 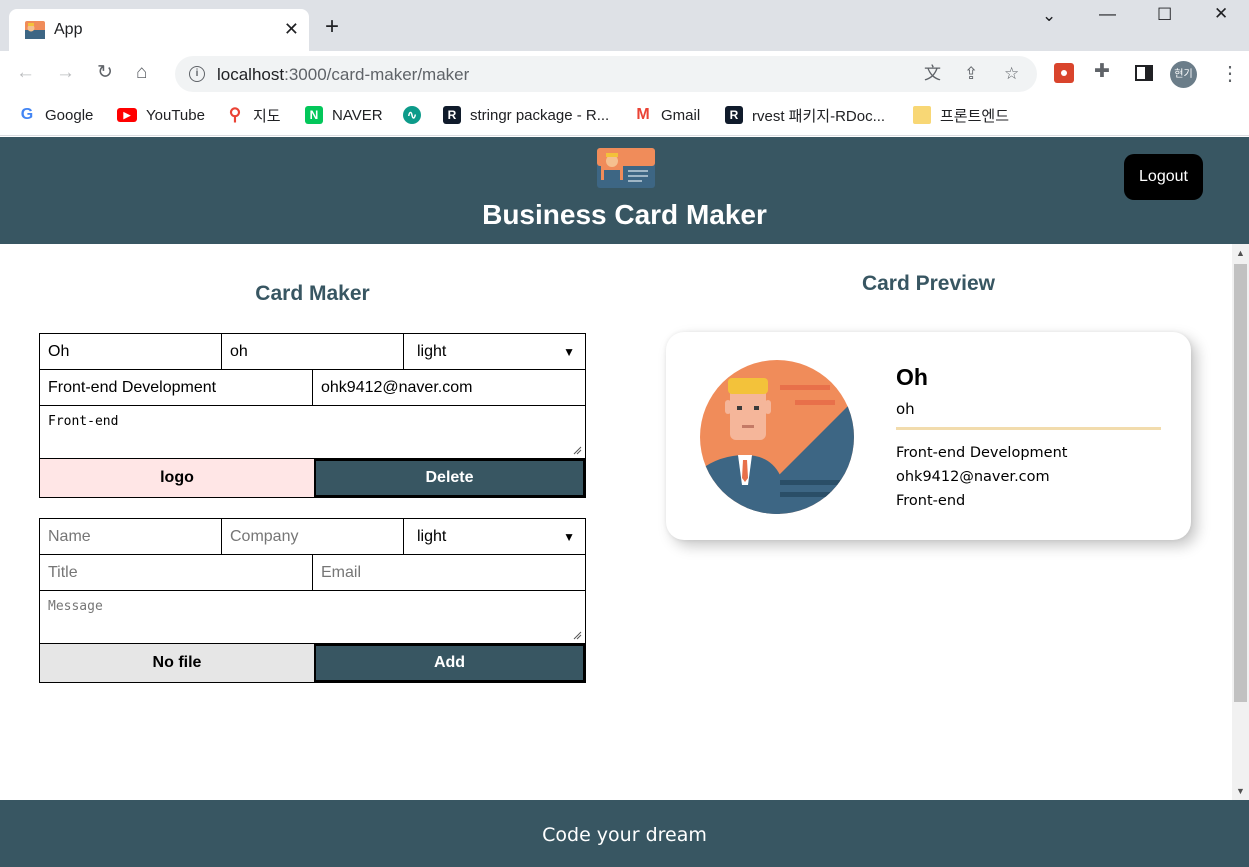 I want to click on bookmark-extension: ∿, so click(x=416, y=115).